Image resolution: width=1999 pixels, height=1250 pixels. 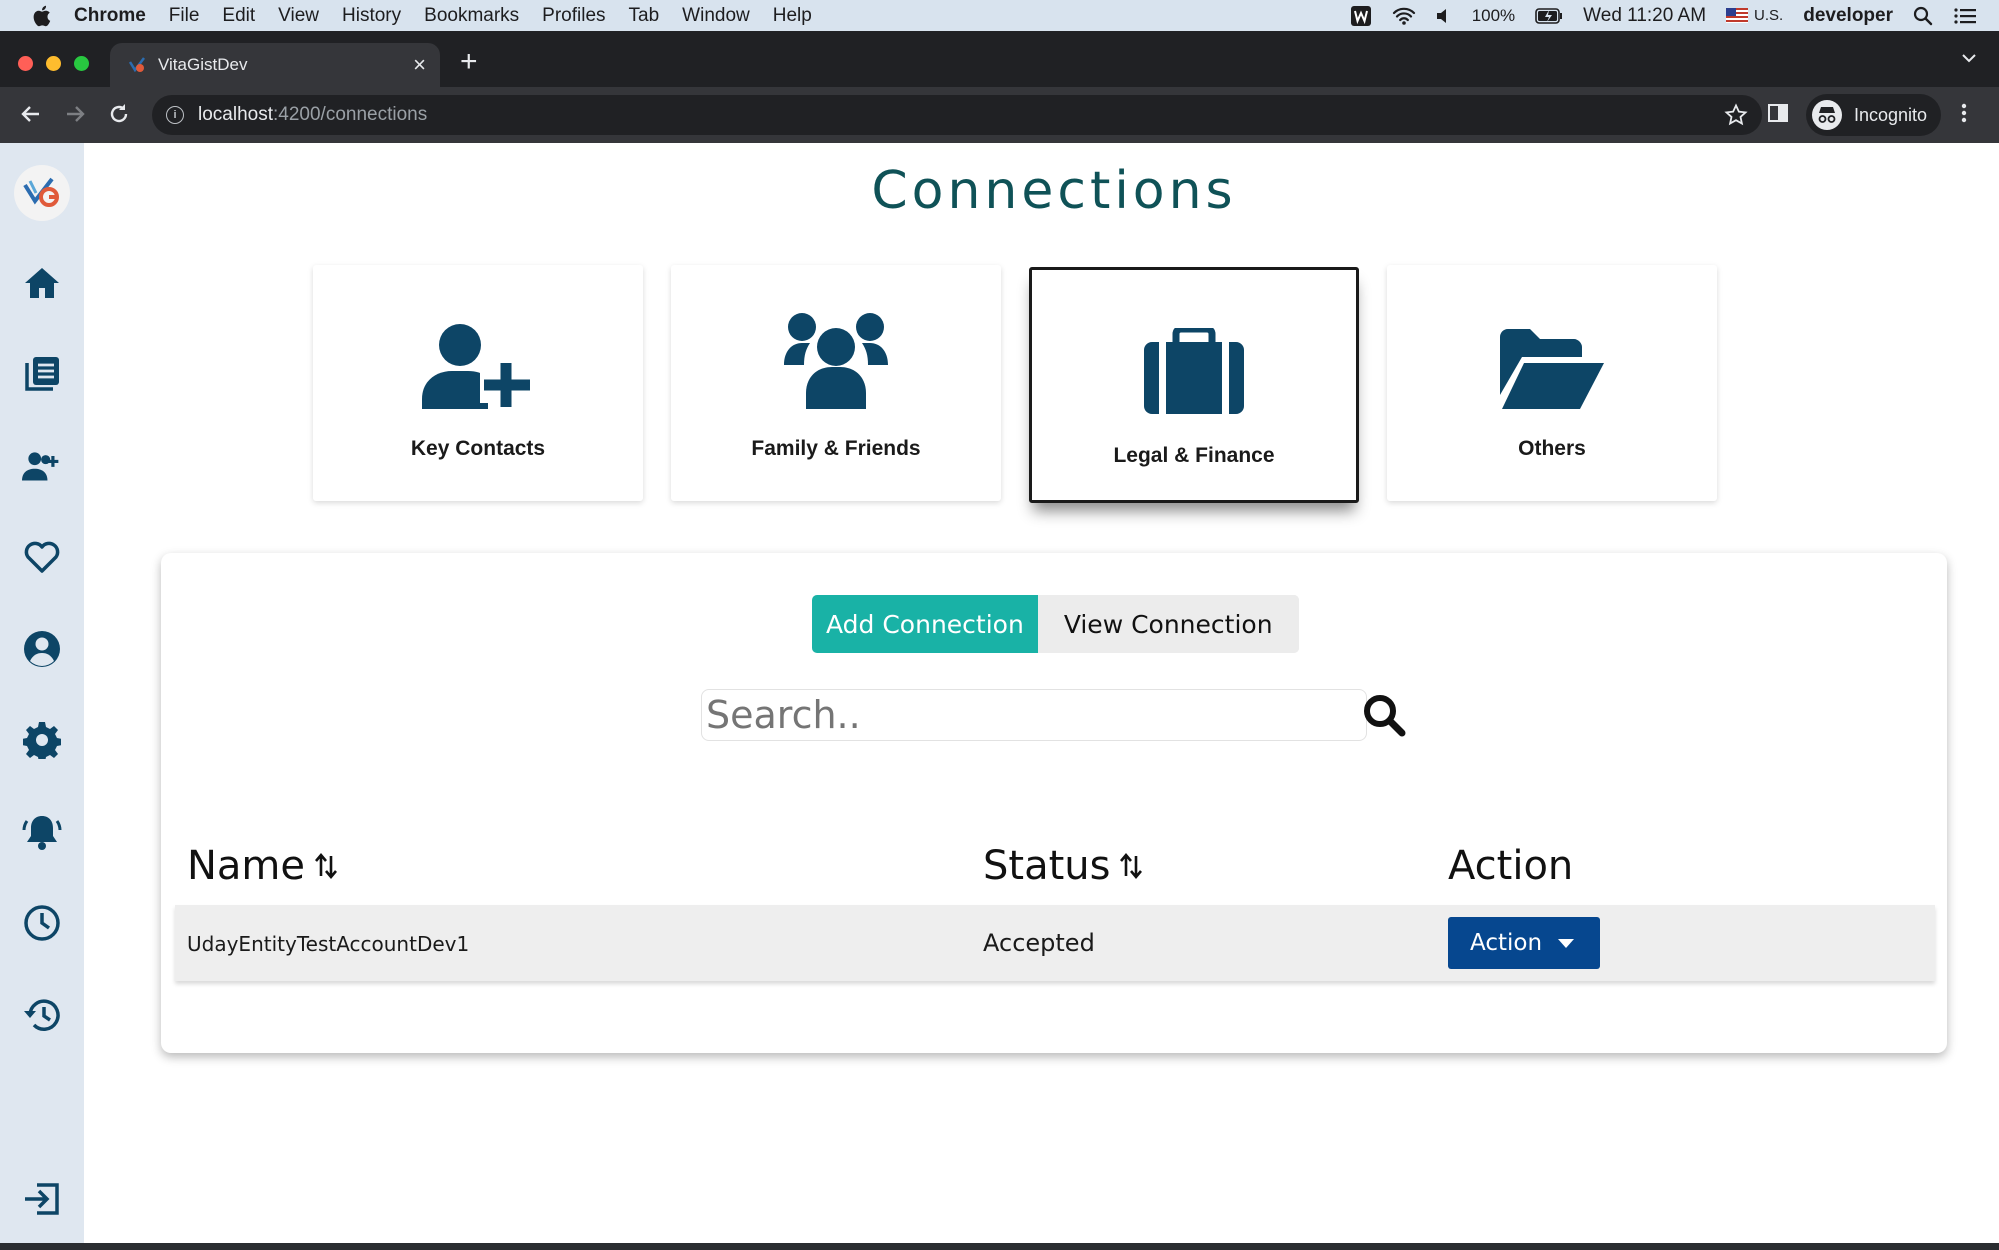 What do you see at coordinates (836, 448) in the screenshot?
I see `category-label: Family & Friends` at bounding box center [836, 448].